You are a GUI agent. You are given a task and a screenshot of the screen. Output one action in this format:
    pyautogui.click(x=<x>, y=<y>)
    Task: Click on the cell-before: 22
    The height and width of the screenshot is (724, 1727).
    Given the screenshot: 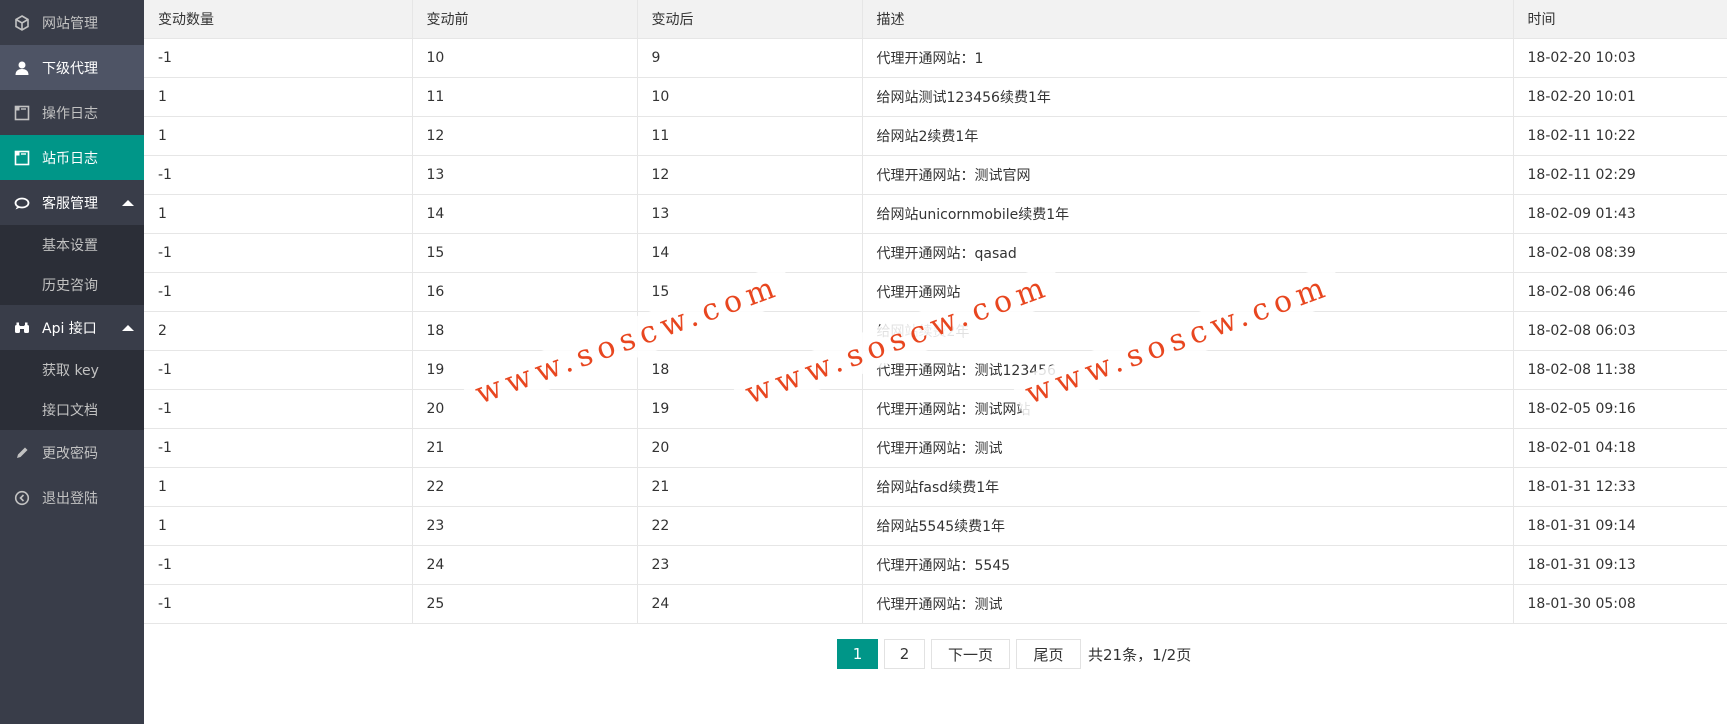 What is the action you would take?
    pyautogui.click(x=524, y=486)
    